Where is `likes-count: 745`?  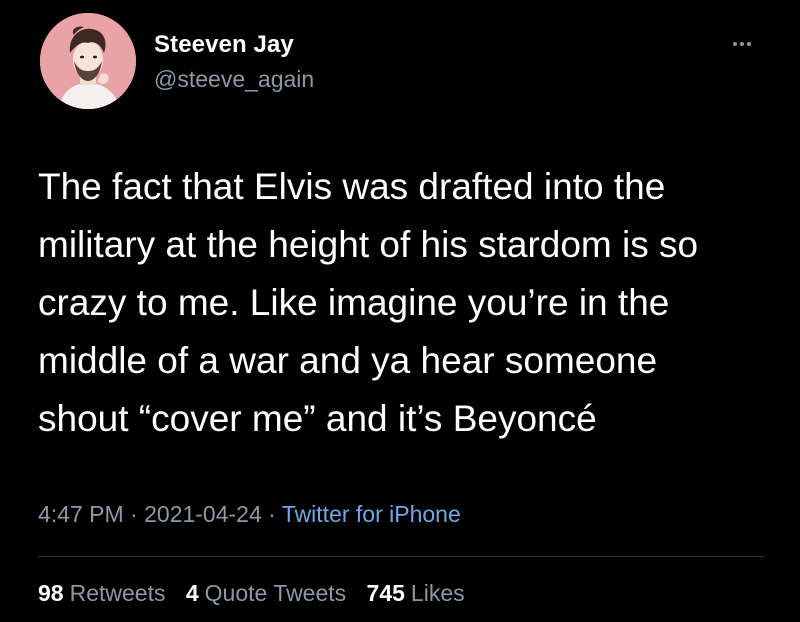
likes-count: 745 is located at coordinates (385, 593).